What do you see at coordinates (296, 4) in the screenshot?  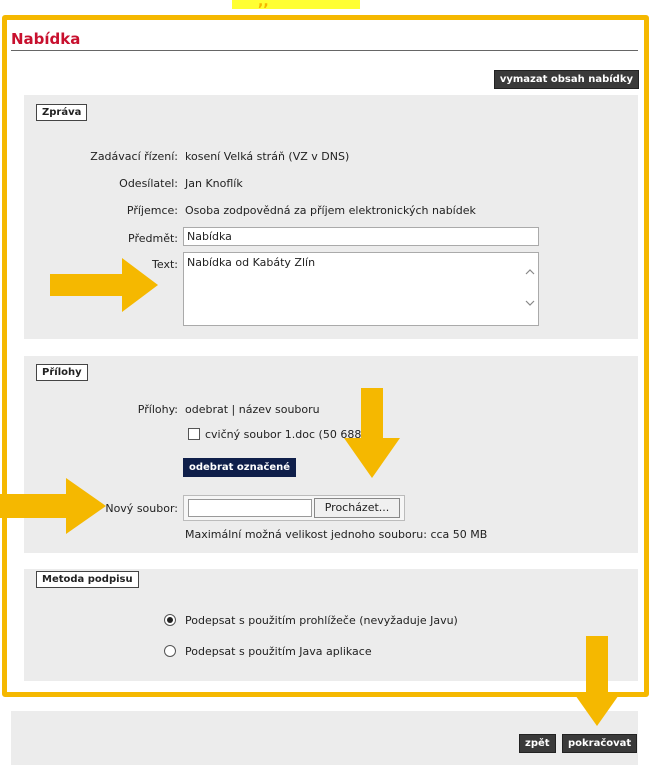 I see `highlight-cap` at bounding box center [296, 4].